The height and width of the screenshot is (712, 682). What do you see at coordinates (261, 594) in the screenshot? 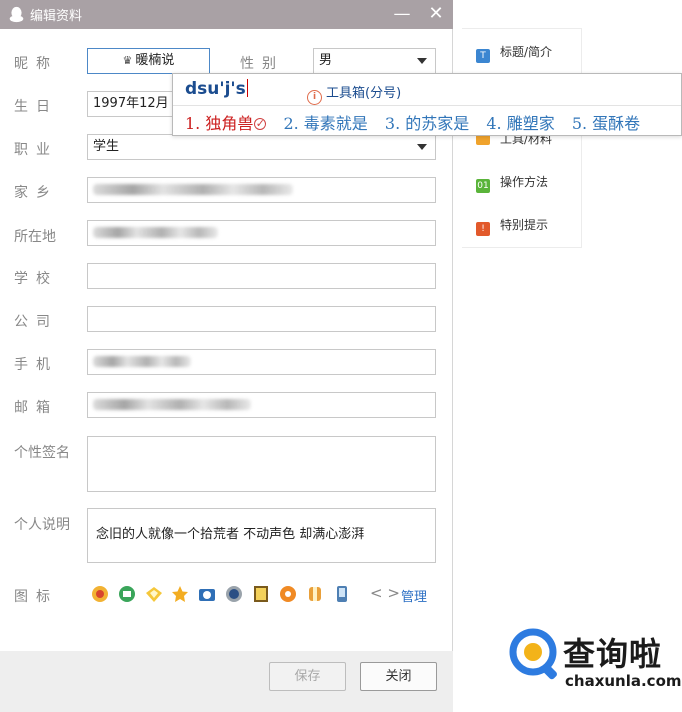
I see `badge-book-icon` at bounding box center [261, 594].